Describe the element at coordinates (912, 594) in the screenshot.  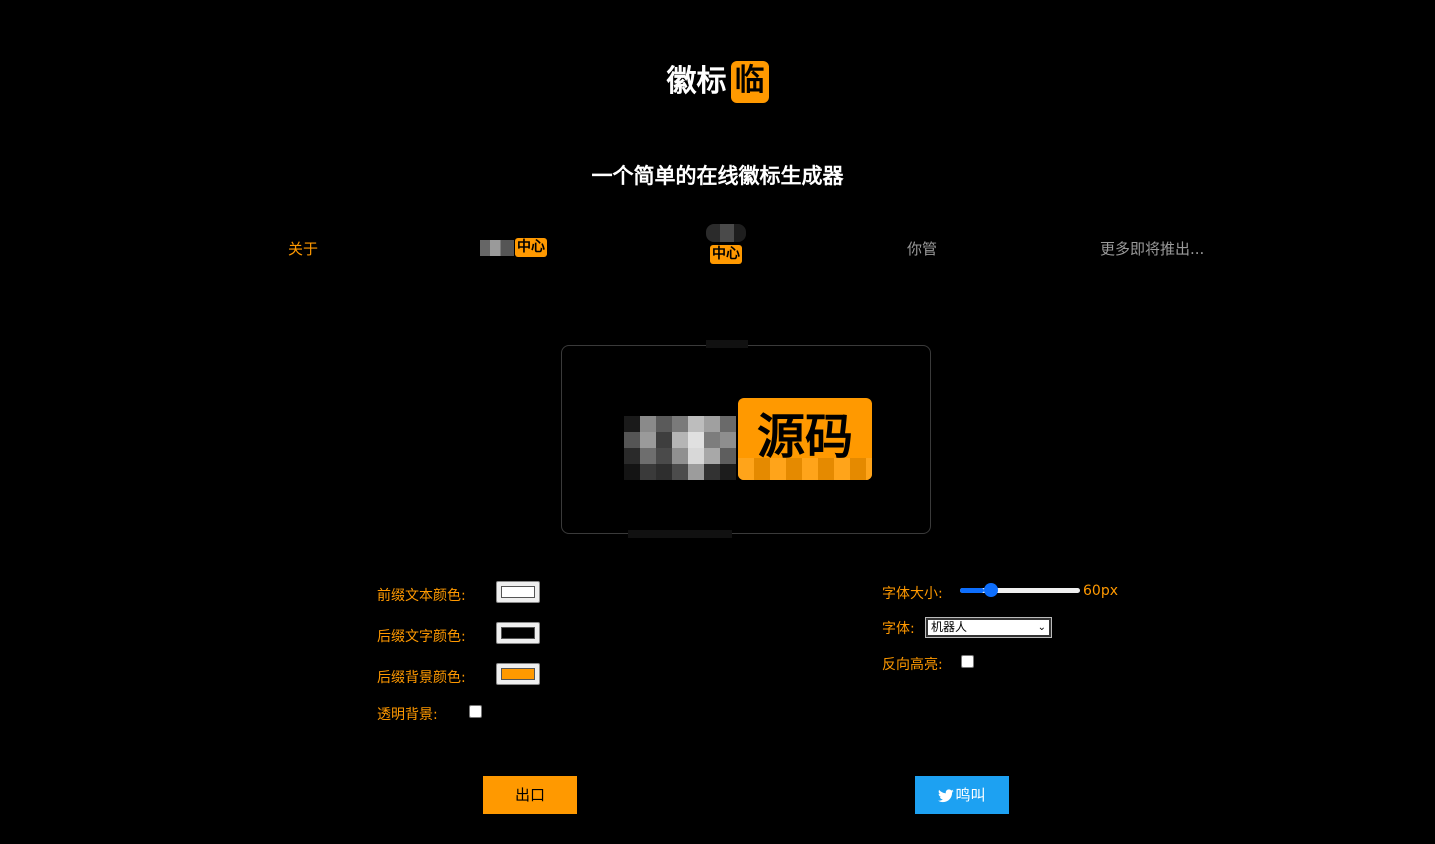
I see `font-size-label: 字体大小:` at that location.